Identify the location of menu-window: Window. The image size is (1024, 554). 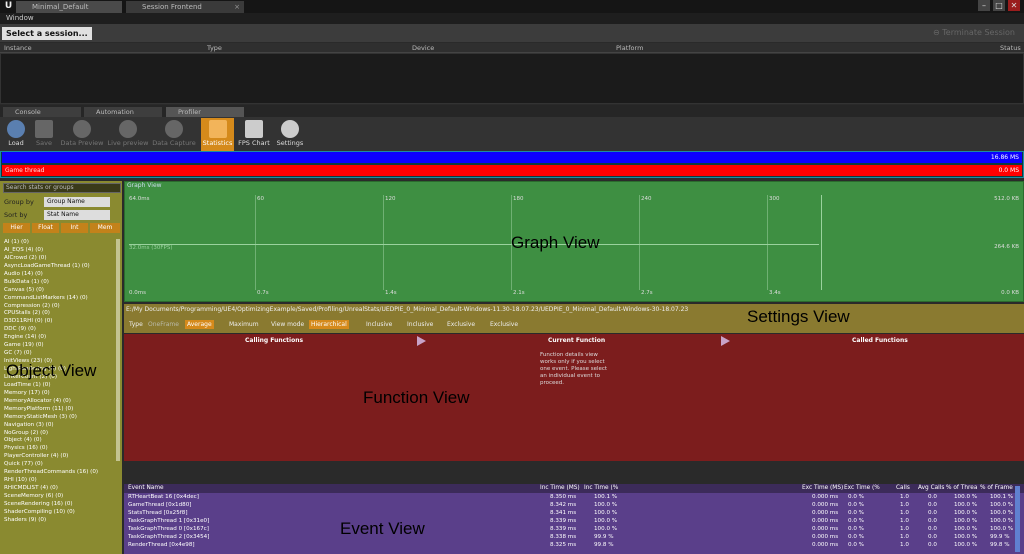
(512, 18).